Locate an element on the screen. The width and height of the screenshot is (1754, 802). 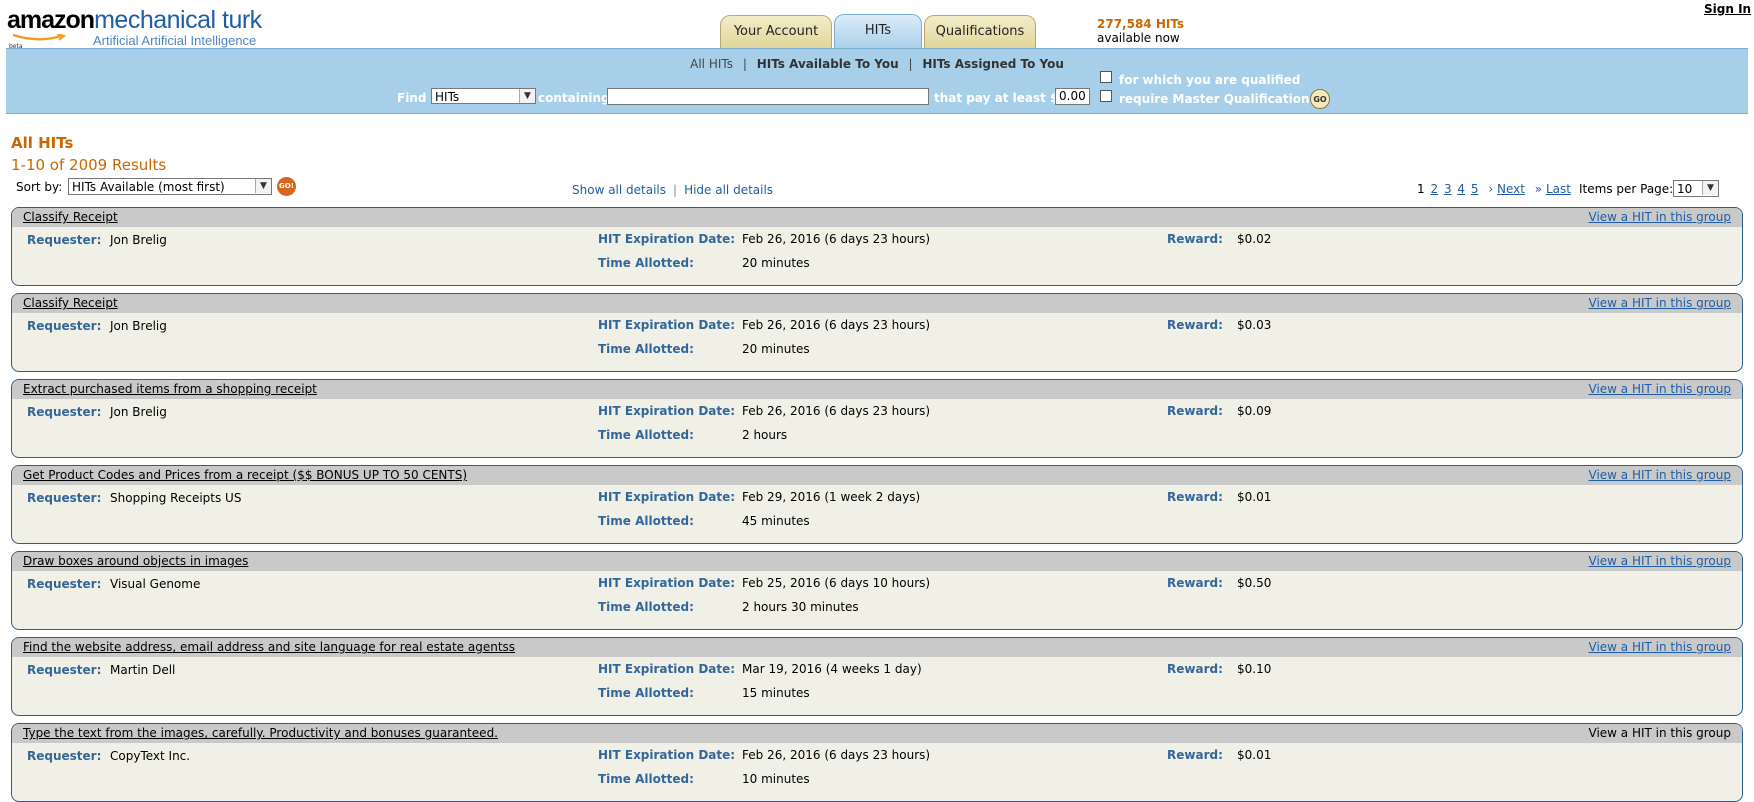
reward-value: $0.03 is located at coordinates (1254, 325).